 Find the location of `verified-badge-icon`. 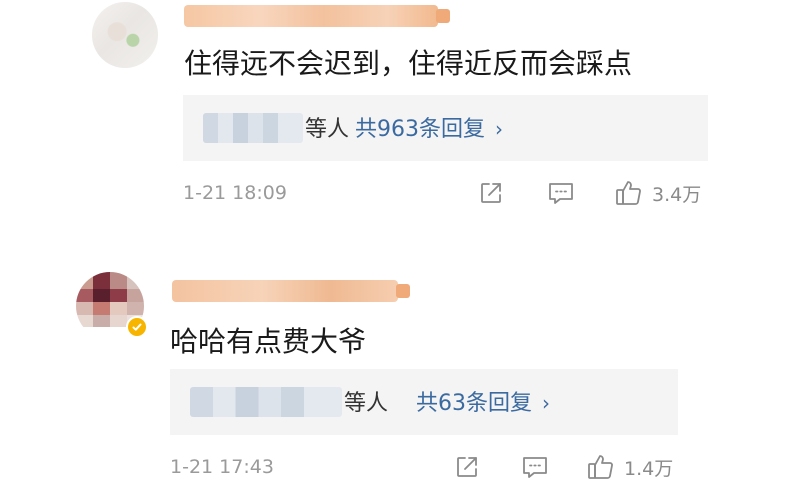

verified-badge-icon is located at coordinates (137, 327).